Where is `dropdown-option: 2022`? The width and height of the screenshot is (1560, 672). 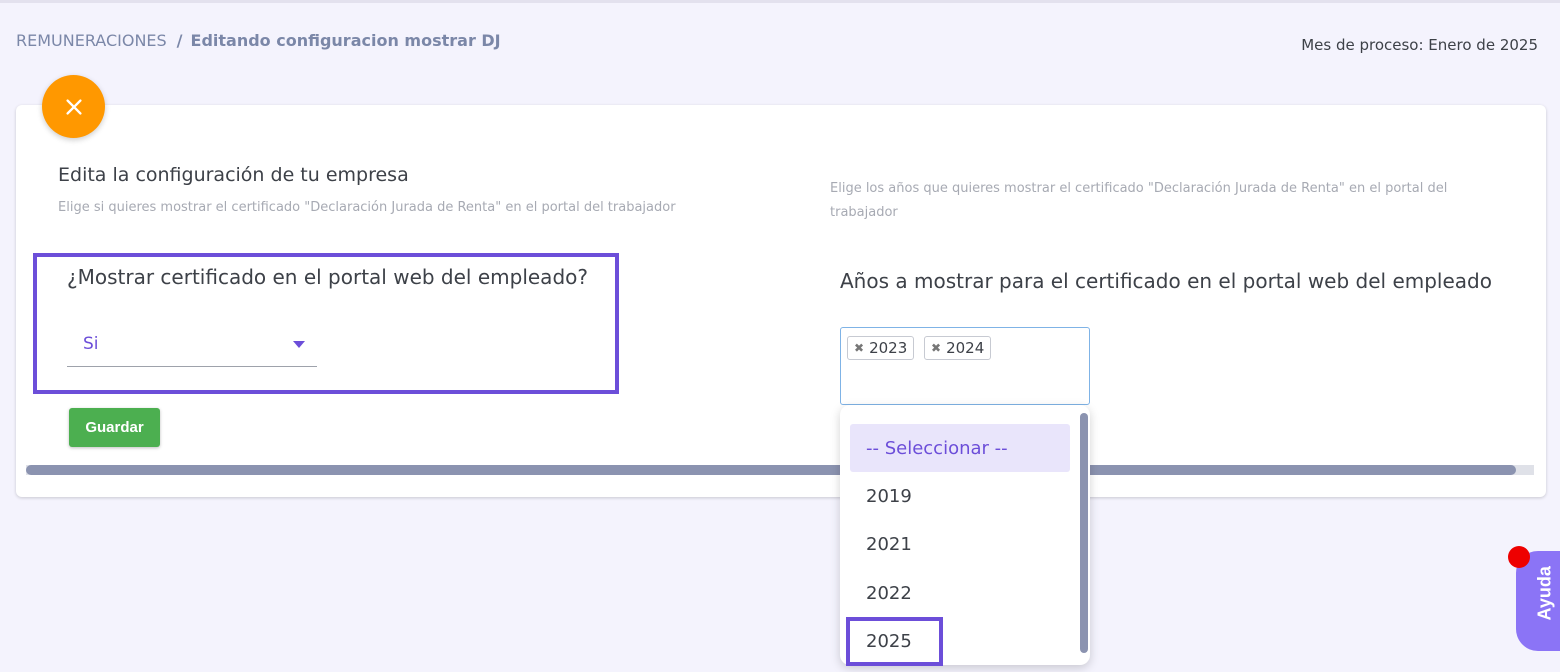 dropdown-option: 2022 is located at coordinates (960, 593).